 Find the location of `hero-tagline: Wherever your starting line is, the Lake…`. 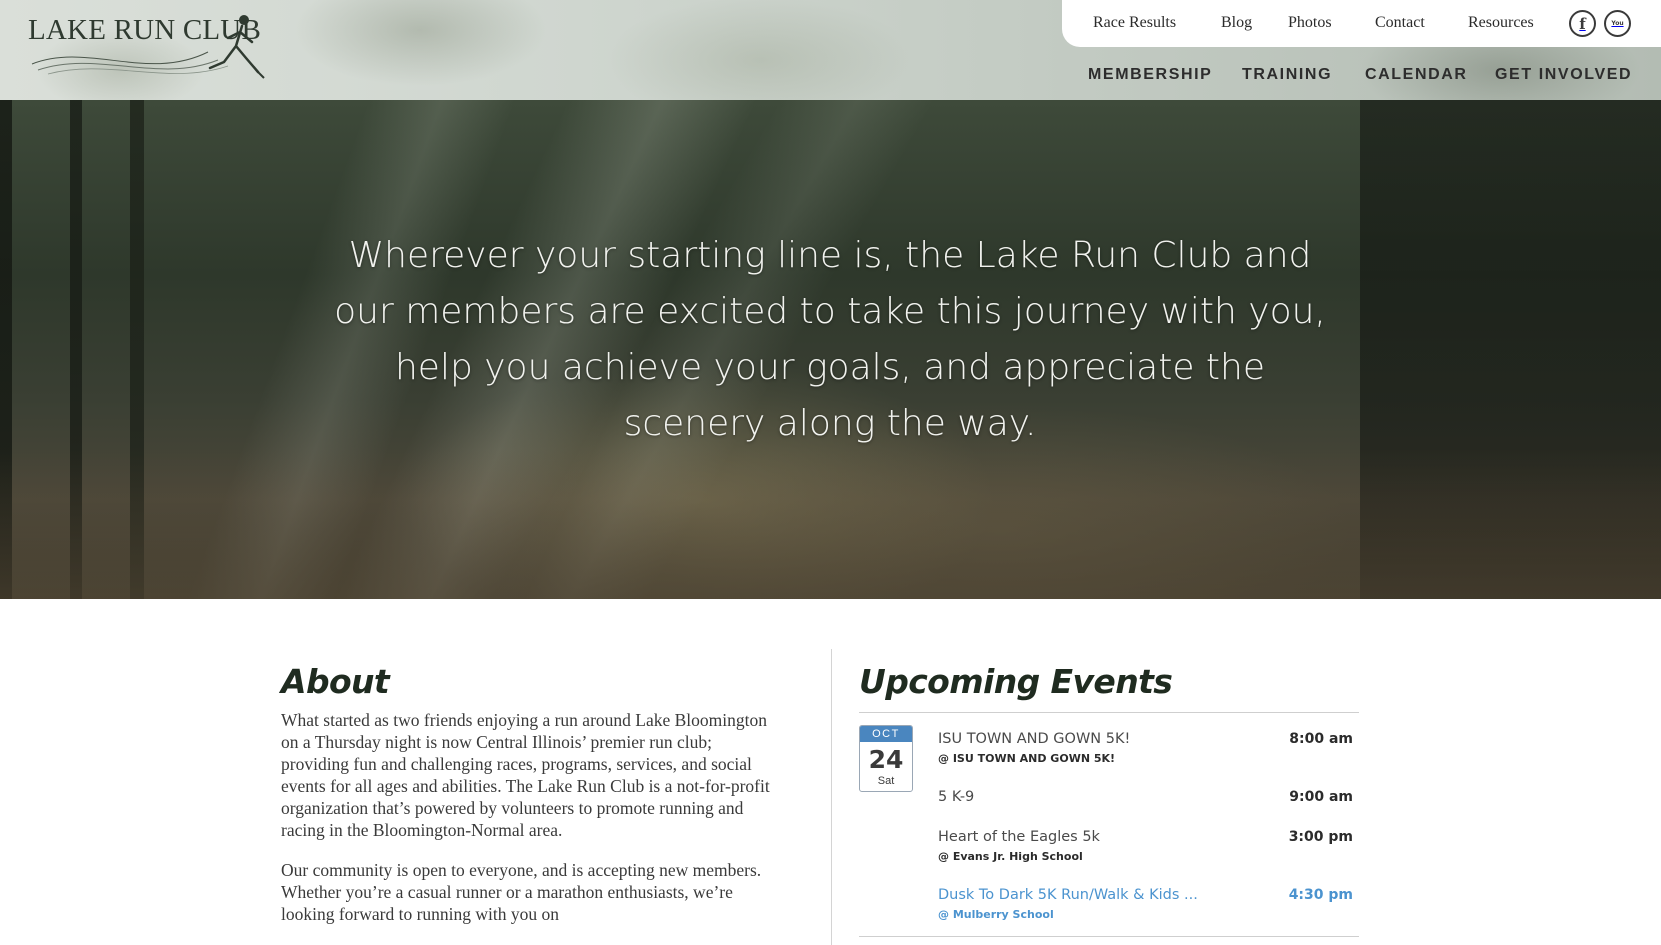

hero-tagline: Wherever your starting line is, the Lake… is located at coordinates (830, 339).